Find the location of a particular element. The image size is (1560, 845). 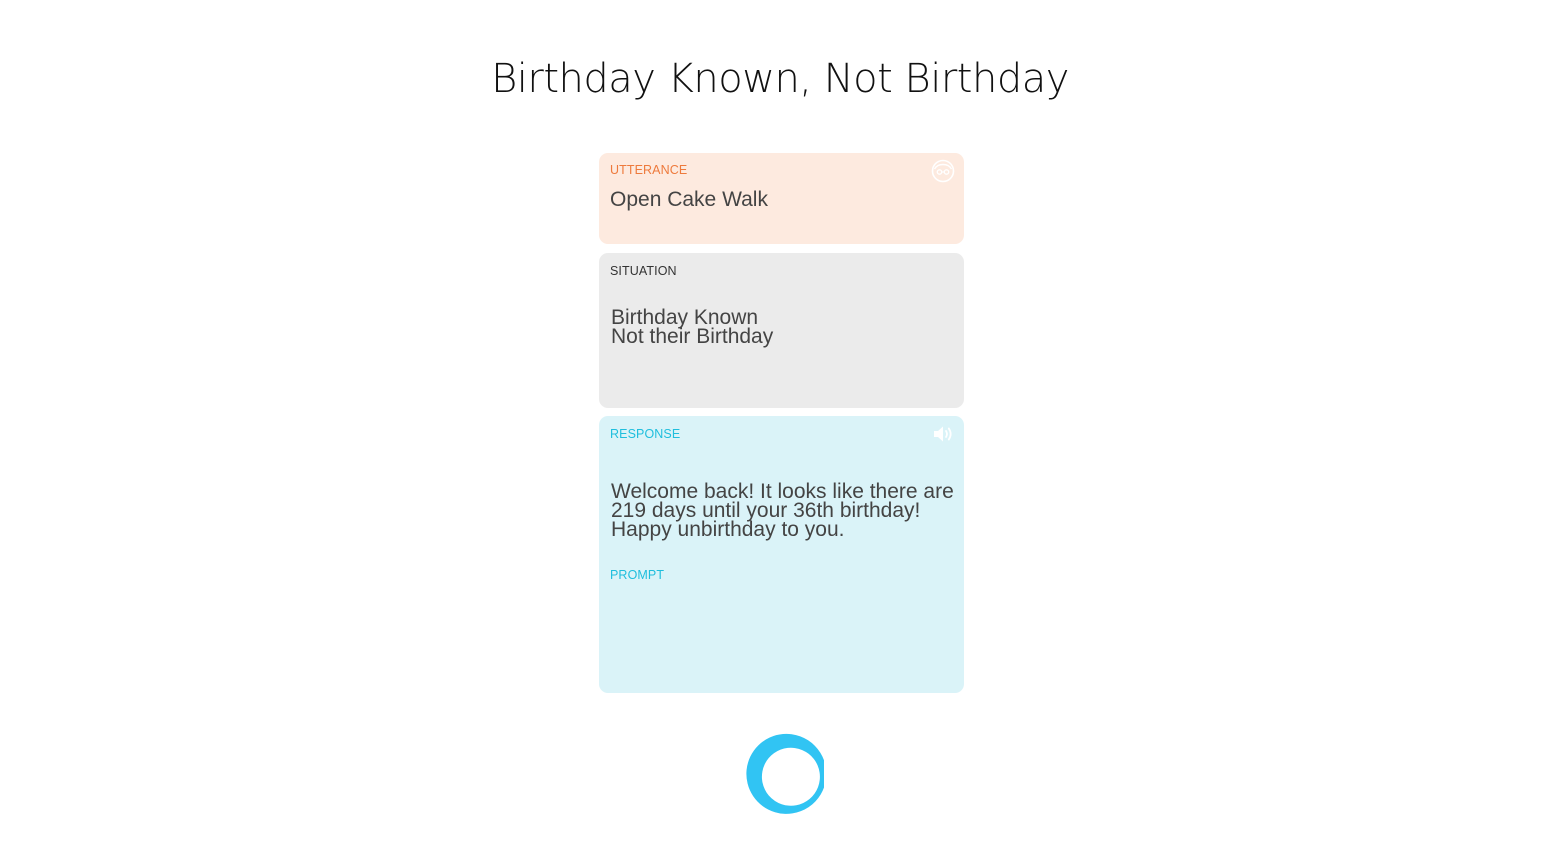

speaker-icon is located at coordinates (943, 434).